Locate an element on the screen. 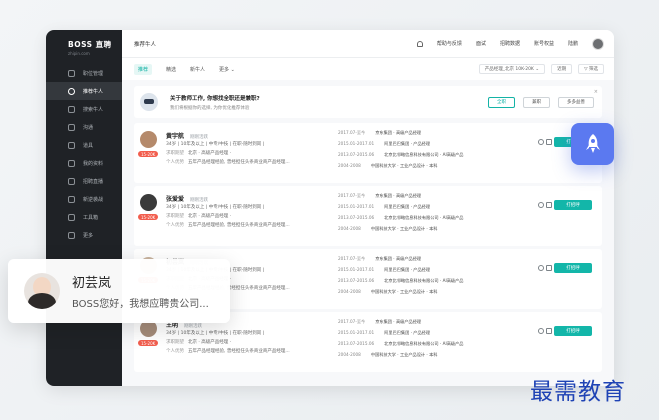  sidebar-item-label: 工具箱 is located at coordinates (91, 217).